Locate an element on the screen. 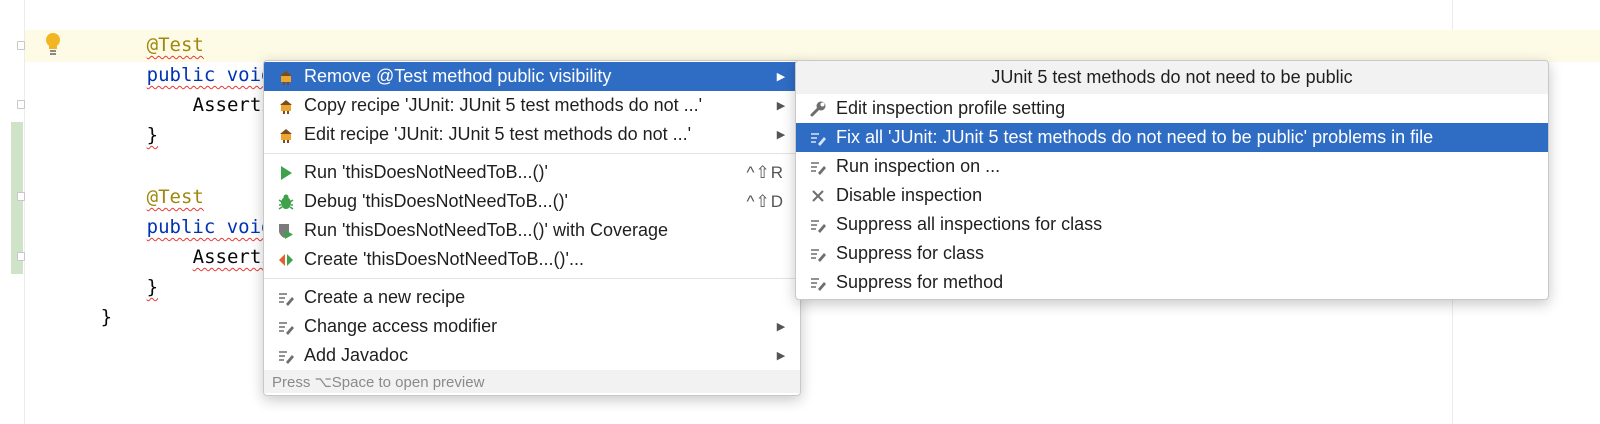 The image size is (1600, 424). menu-item-debug: Debug 'thisDoesNotNeedToB...()' ^⇧D is located at coordinates (532, 201).